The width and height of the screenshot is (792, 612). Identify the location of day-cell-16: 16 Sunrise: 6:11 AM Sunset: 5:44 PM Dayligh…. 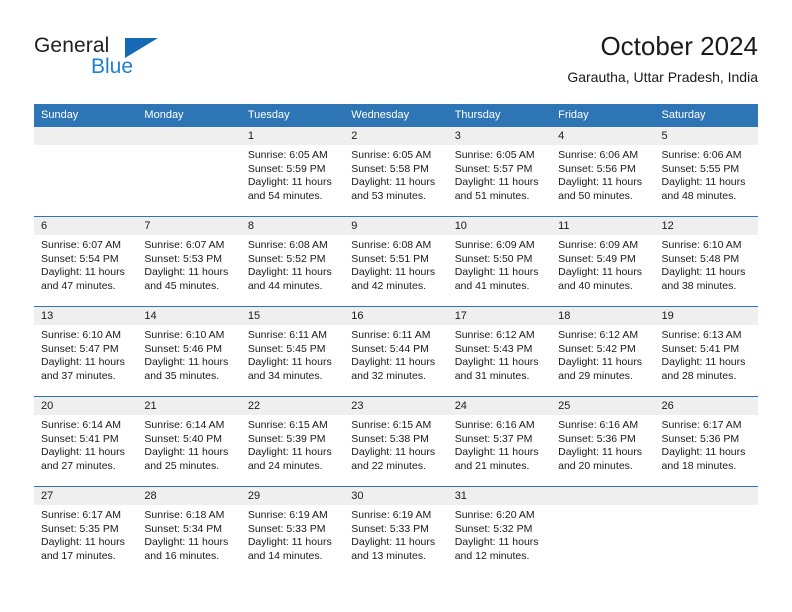
(396, 351).